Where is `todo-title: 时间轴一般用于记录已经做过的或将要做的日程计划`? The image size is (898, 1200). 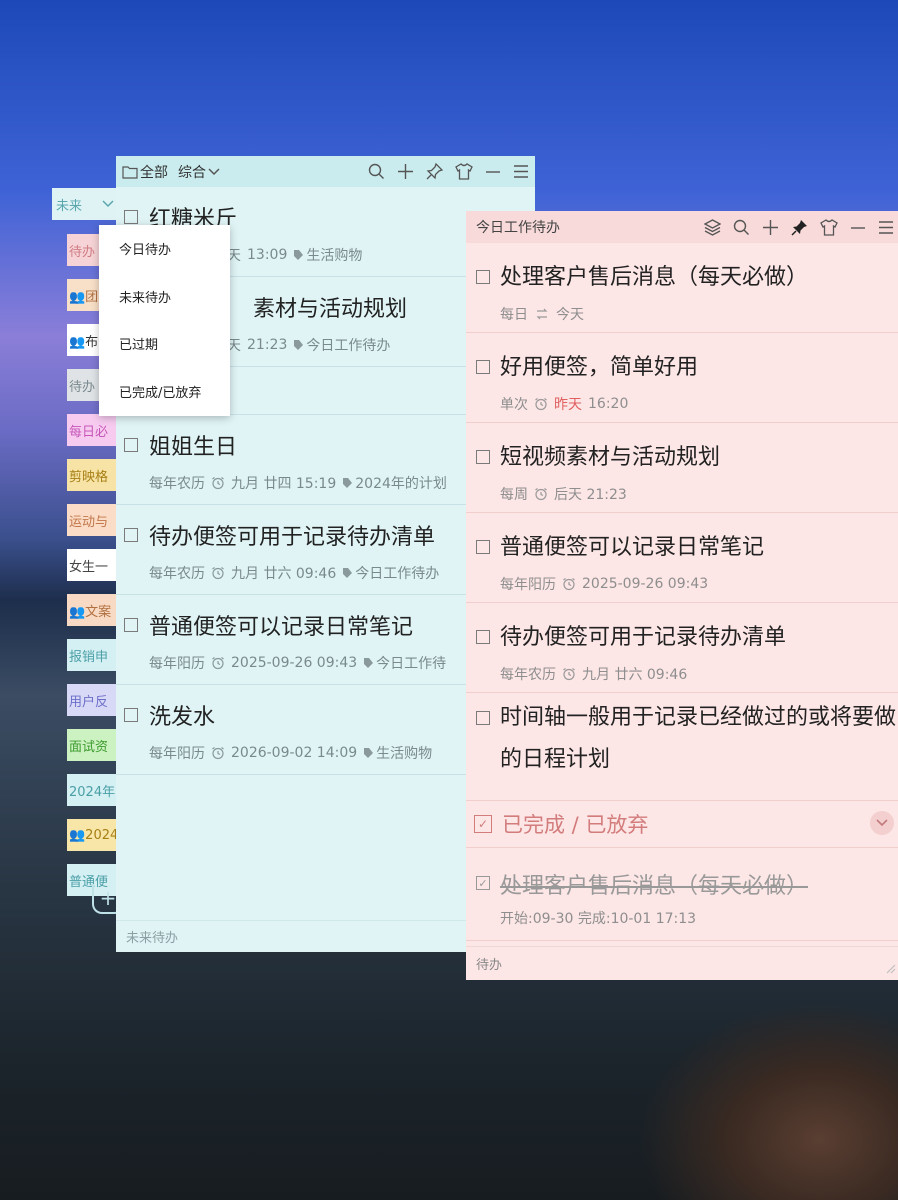
todo-title: 时间轴一般用于记录已经做过的或将要做的日程计划 is located at coordinates (698, 738).